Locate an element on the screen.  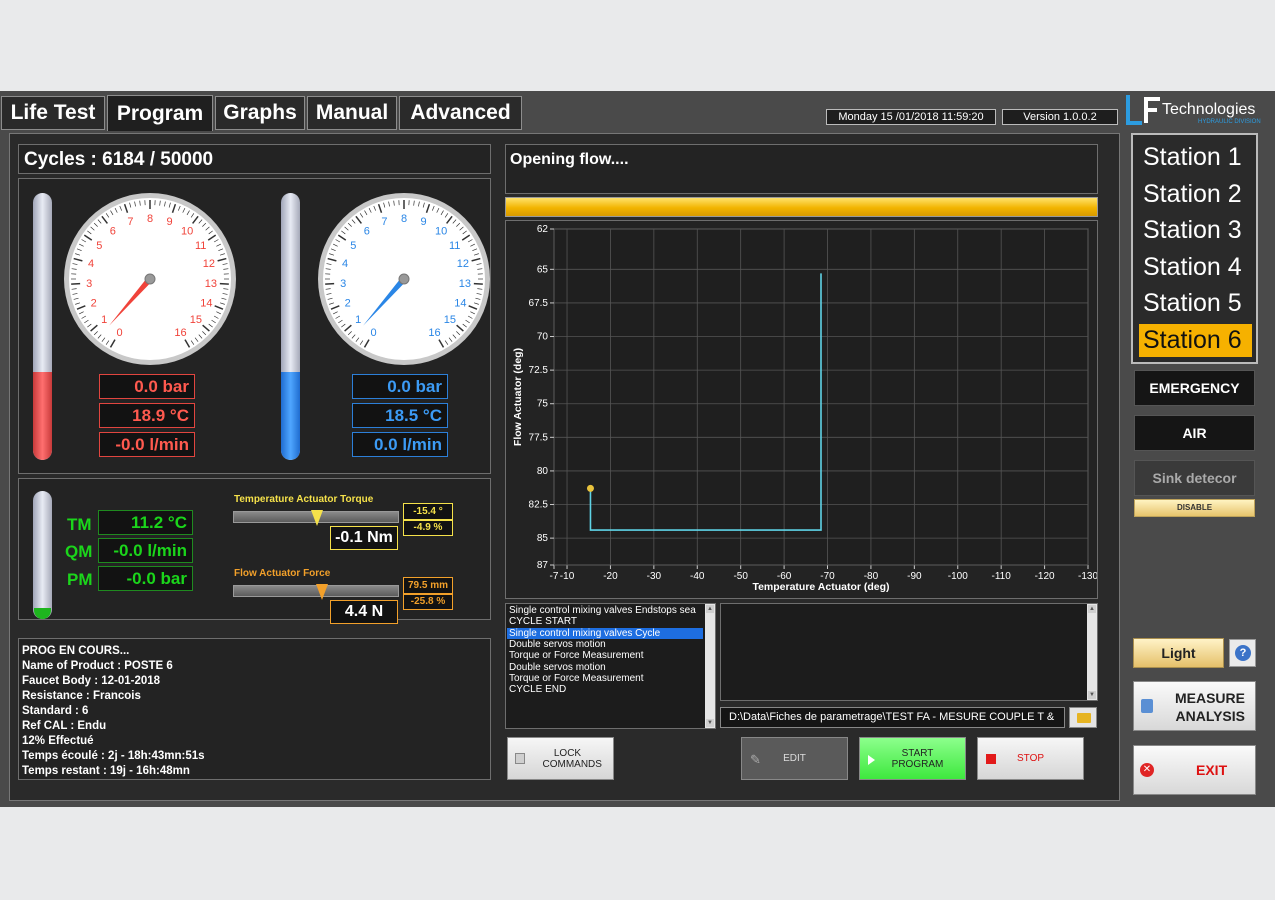
folder-open-button is located at coordinates (1083, 717).